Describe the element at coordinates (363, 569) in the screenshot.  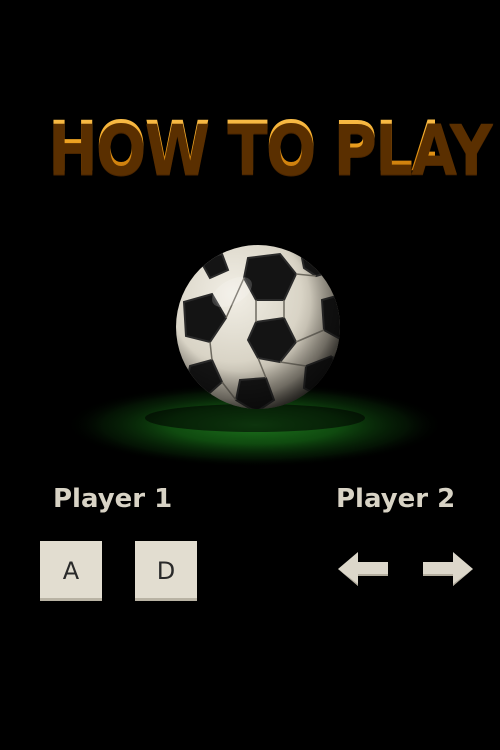
I see `arrow-left-icon` at that location.